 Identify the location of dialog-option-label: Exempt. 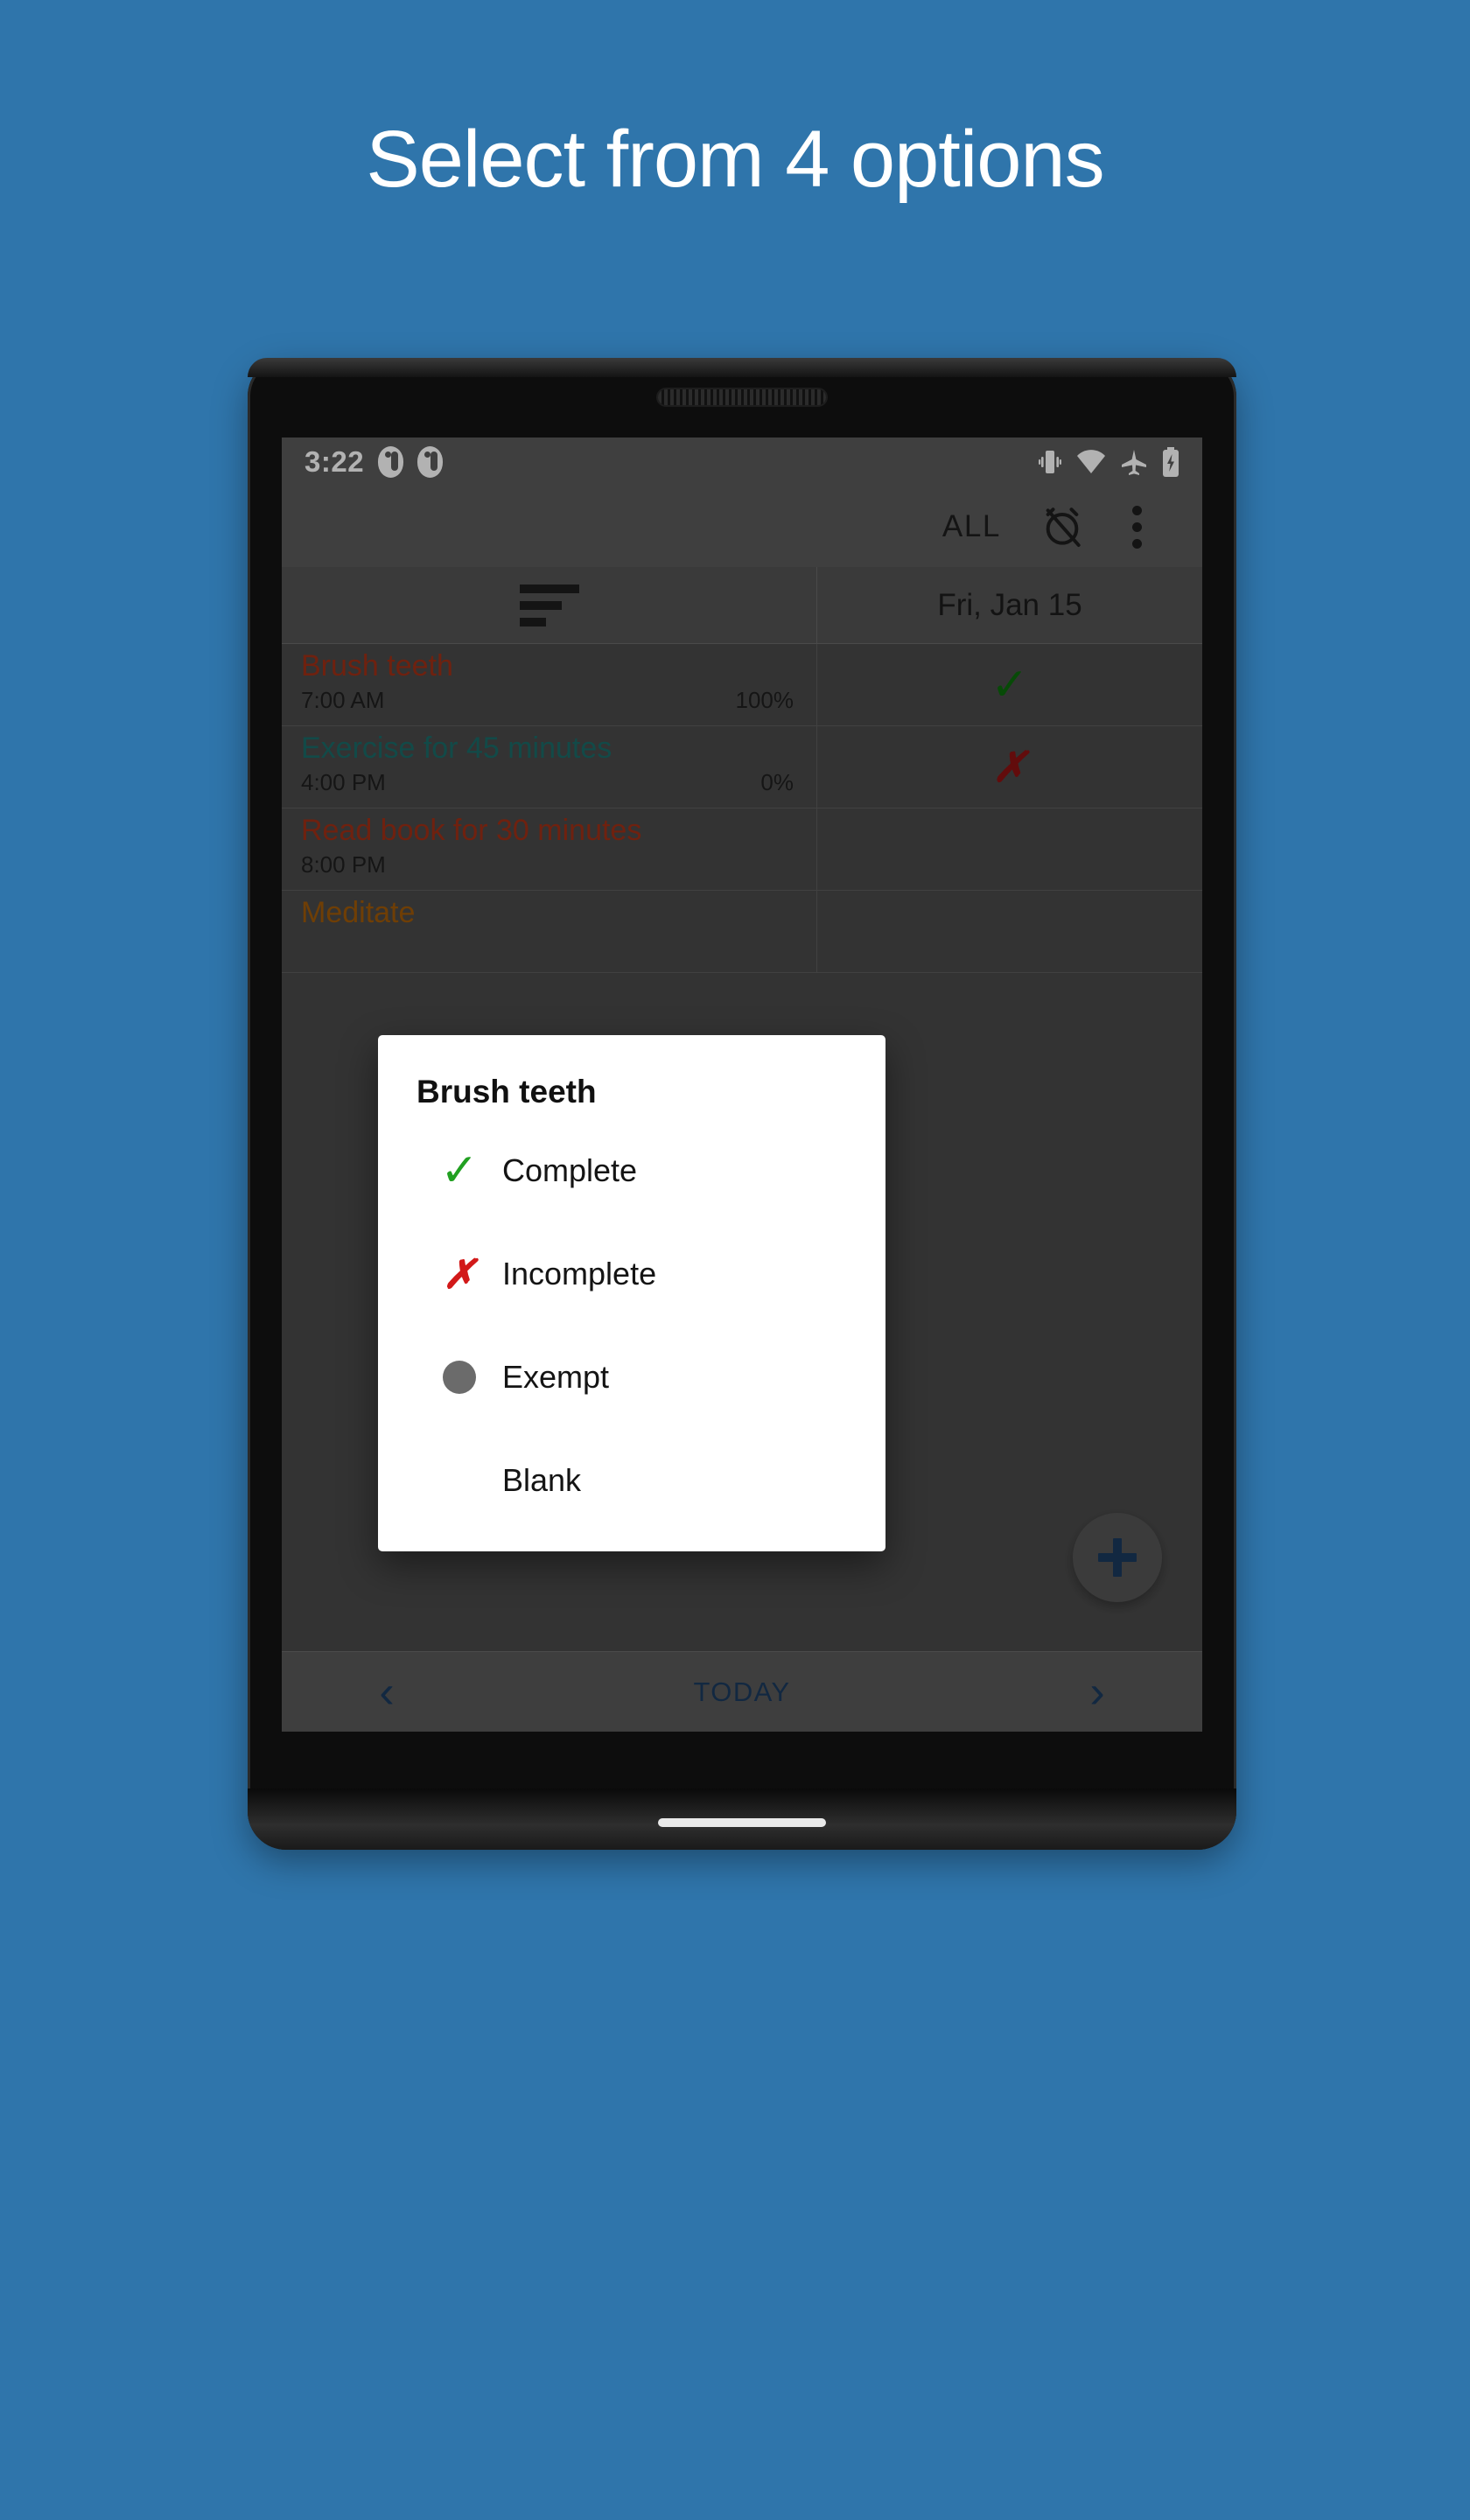
(556, 1377).